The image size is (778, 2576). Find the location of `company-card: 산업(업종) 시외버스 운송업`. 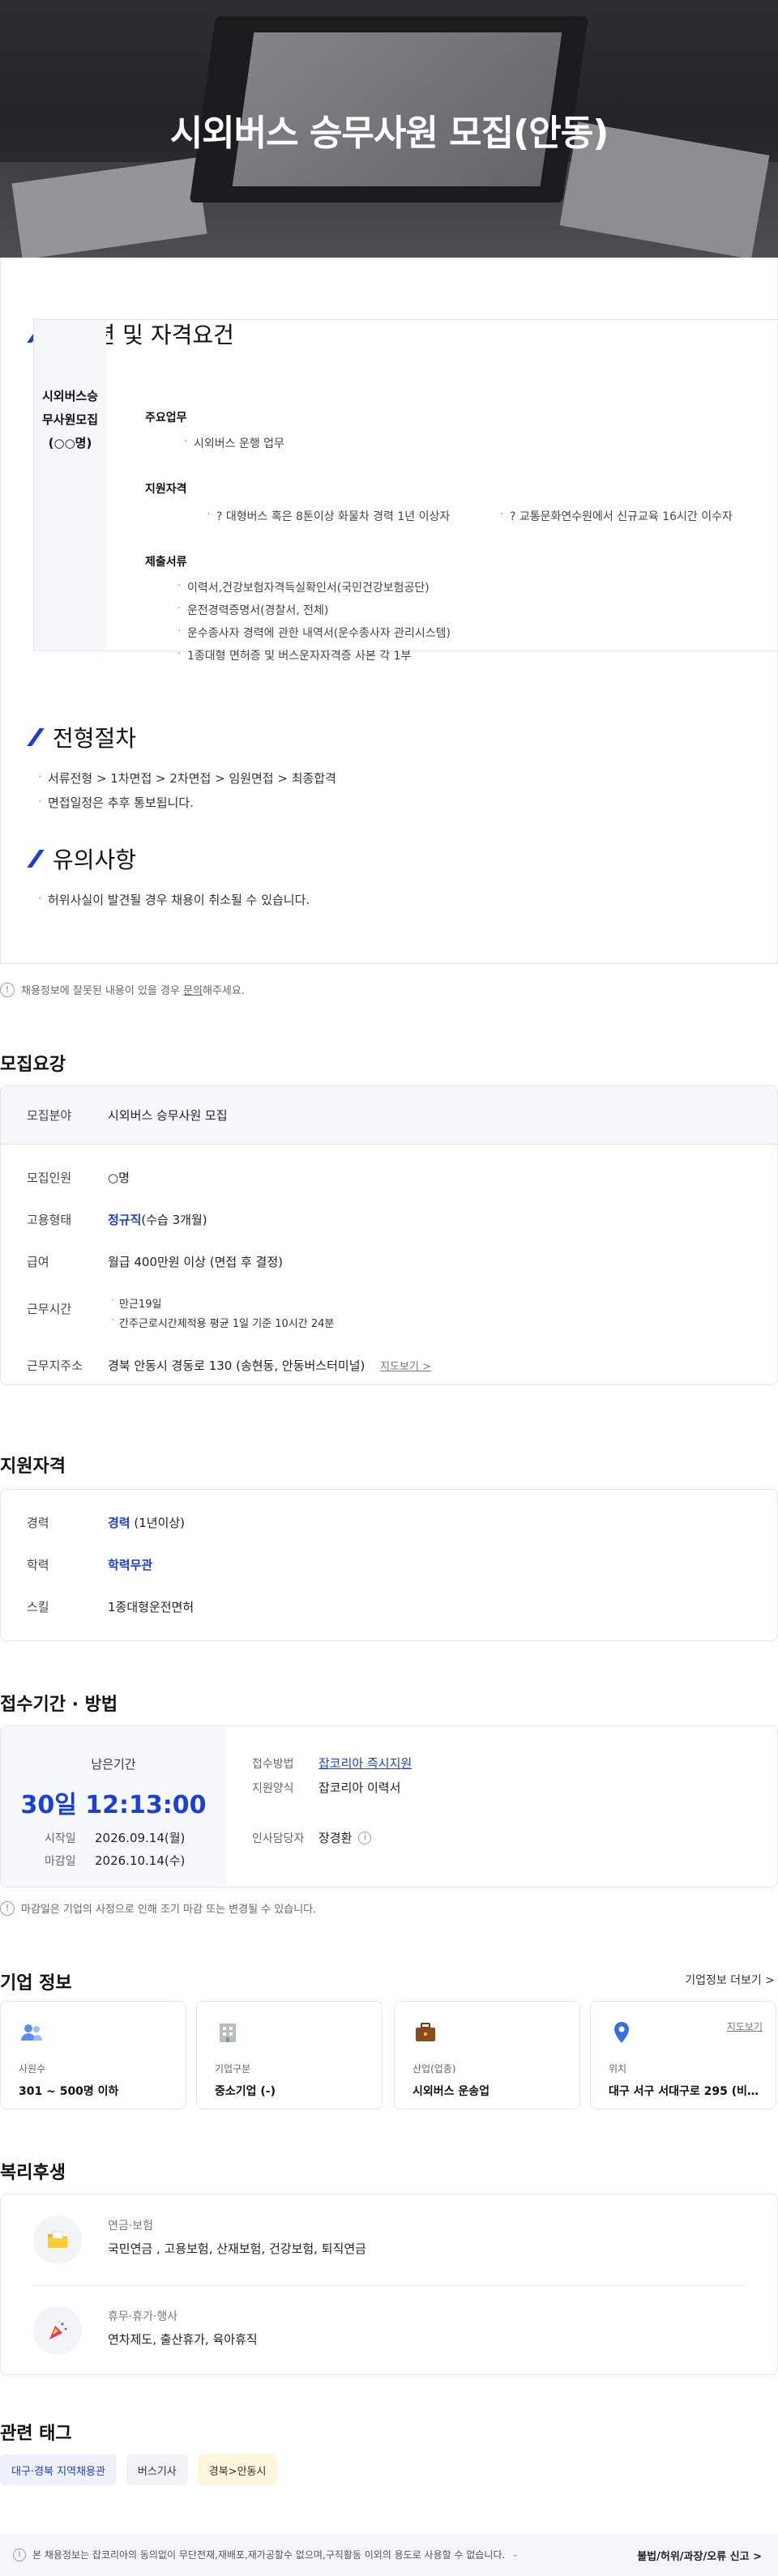

company-card: 산업(업종) 시외버스 운송업 is located at coordinates (487, 2055).